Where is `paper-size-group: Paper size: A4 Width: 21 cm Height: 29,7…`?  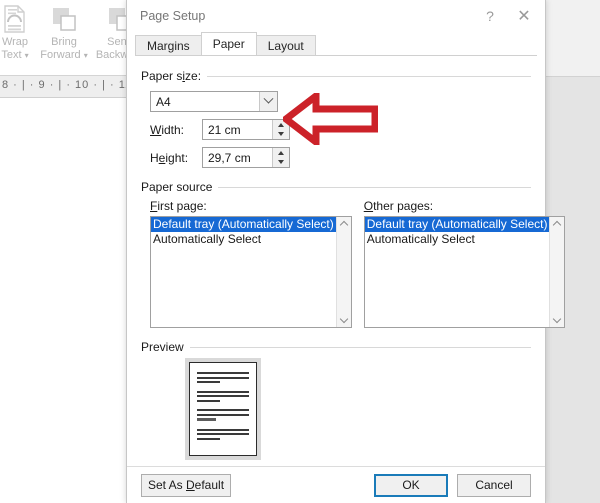
paper-size-group: Paper size: A4 Width: 21 cm Height: 29,7… is located at coordinates (336, 118).